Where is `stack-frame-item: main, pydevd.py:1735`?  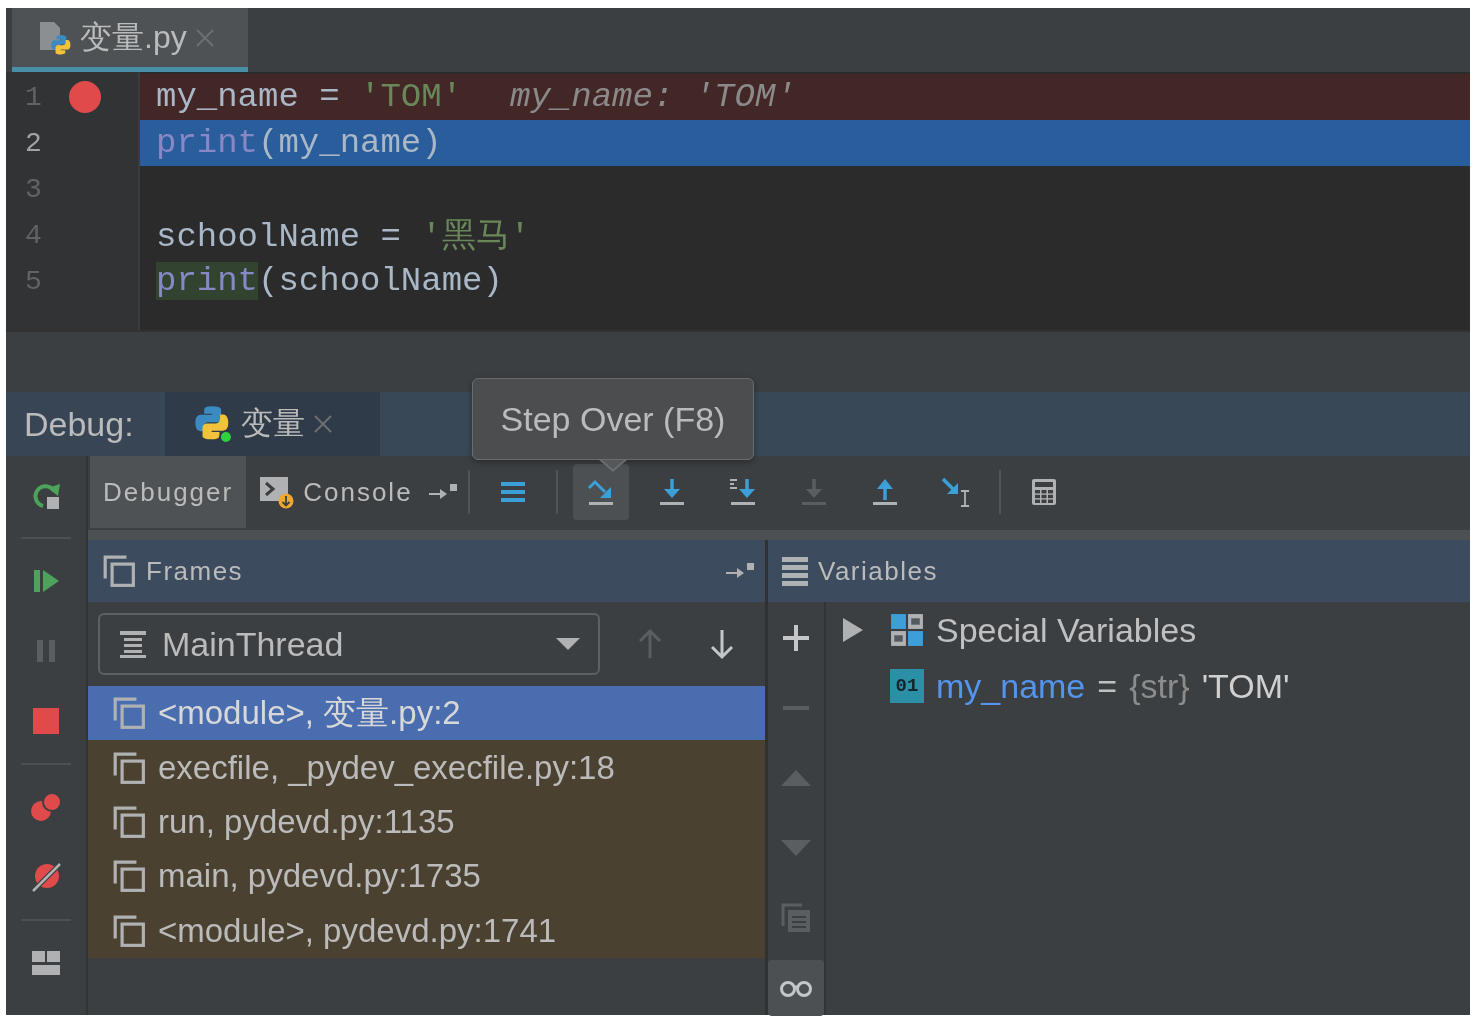
stack-frame-item: main, pydevd.py:1735 is located at coordinates (426, 876).